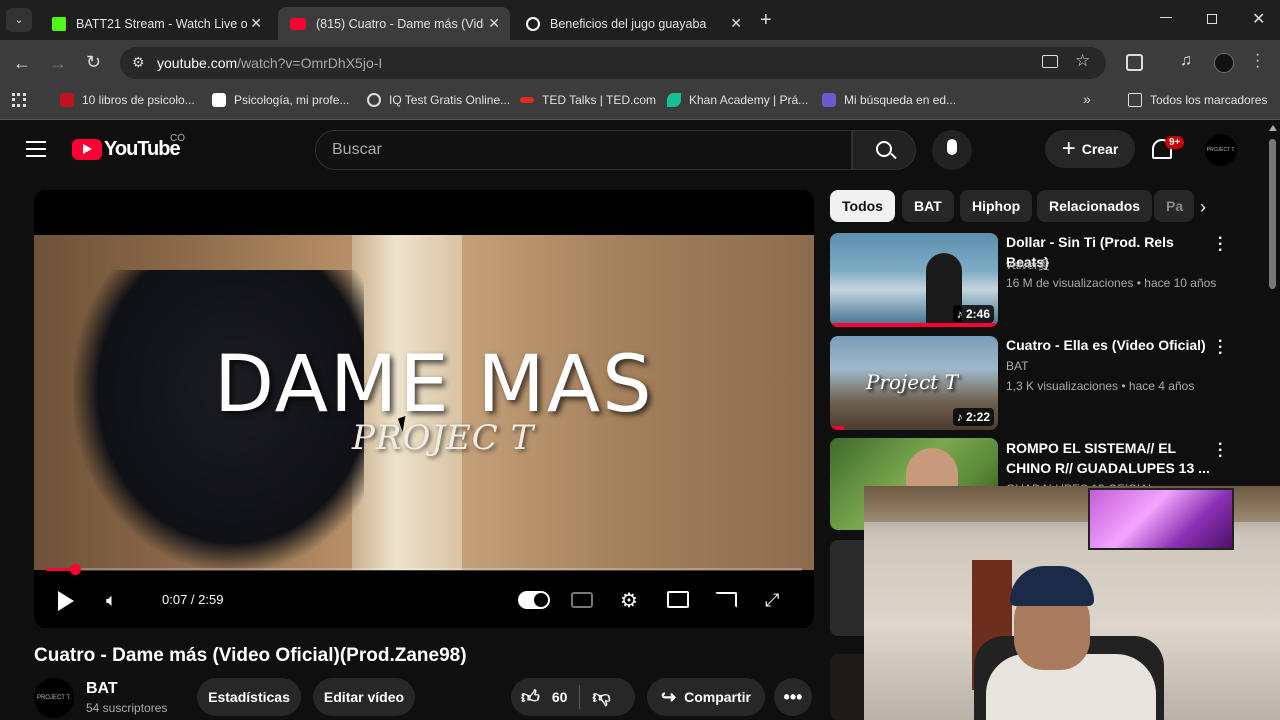  Describe the element at coordinates (829, 100) in the screenshot. I see `bookmark-favicon` at that location.